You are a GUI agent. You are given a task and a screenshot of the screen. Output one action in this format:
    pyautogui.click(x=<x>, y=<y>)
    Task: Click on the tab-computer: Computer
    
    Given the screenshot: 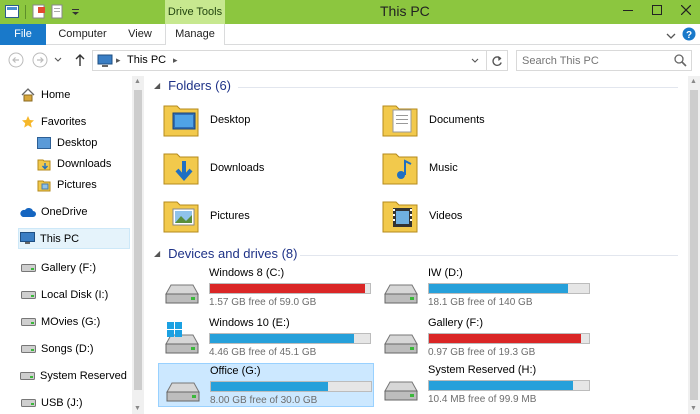 What is the action you would take?
    pyautogui.click(x=82, y=34)
    